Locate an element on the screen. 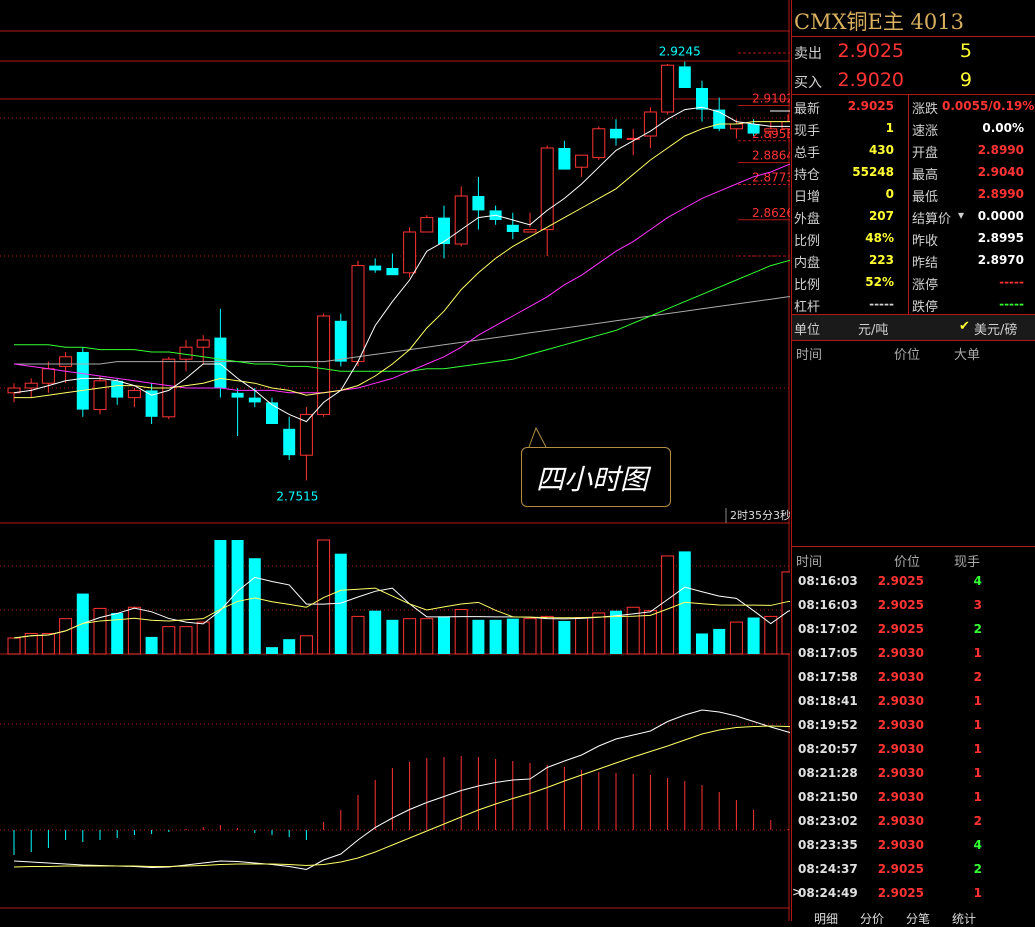  tab-0: 明细 is located at coordinates (826, 918).